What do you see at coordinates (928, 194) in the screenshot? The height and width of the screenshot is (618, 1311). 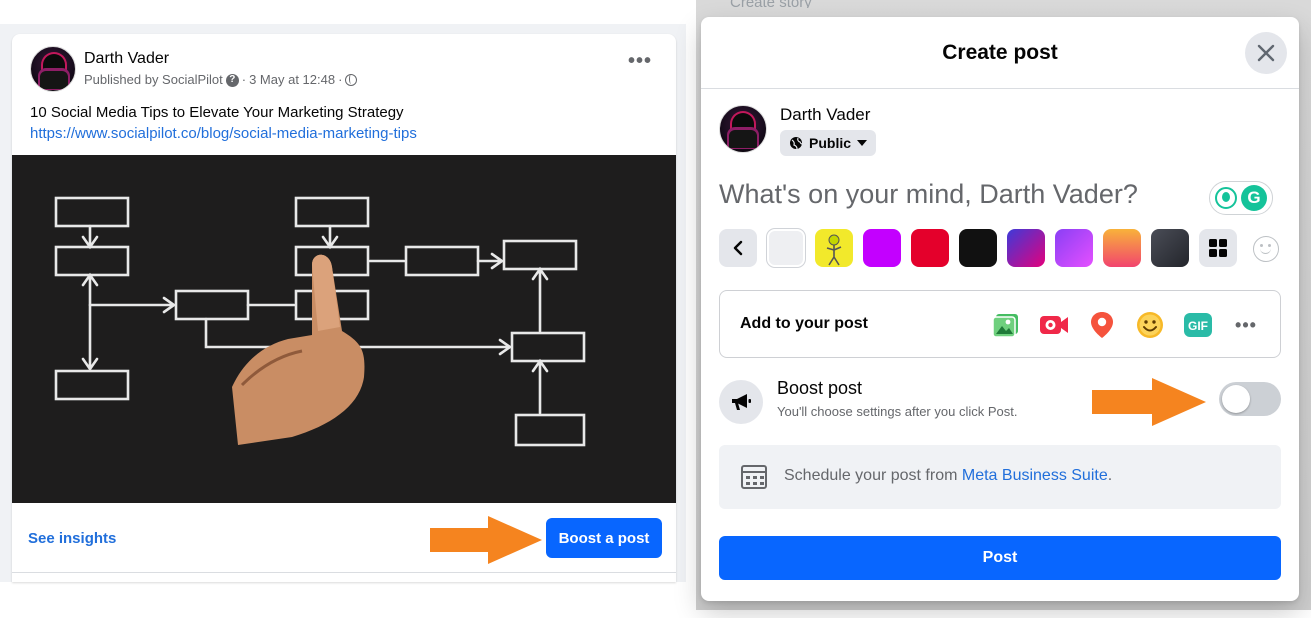 I see `composer-input: What's on your mind, Darth Vader?` at bounding box center [928, 194].